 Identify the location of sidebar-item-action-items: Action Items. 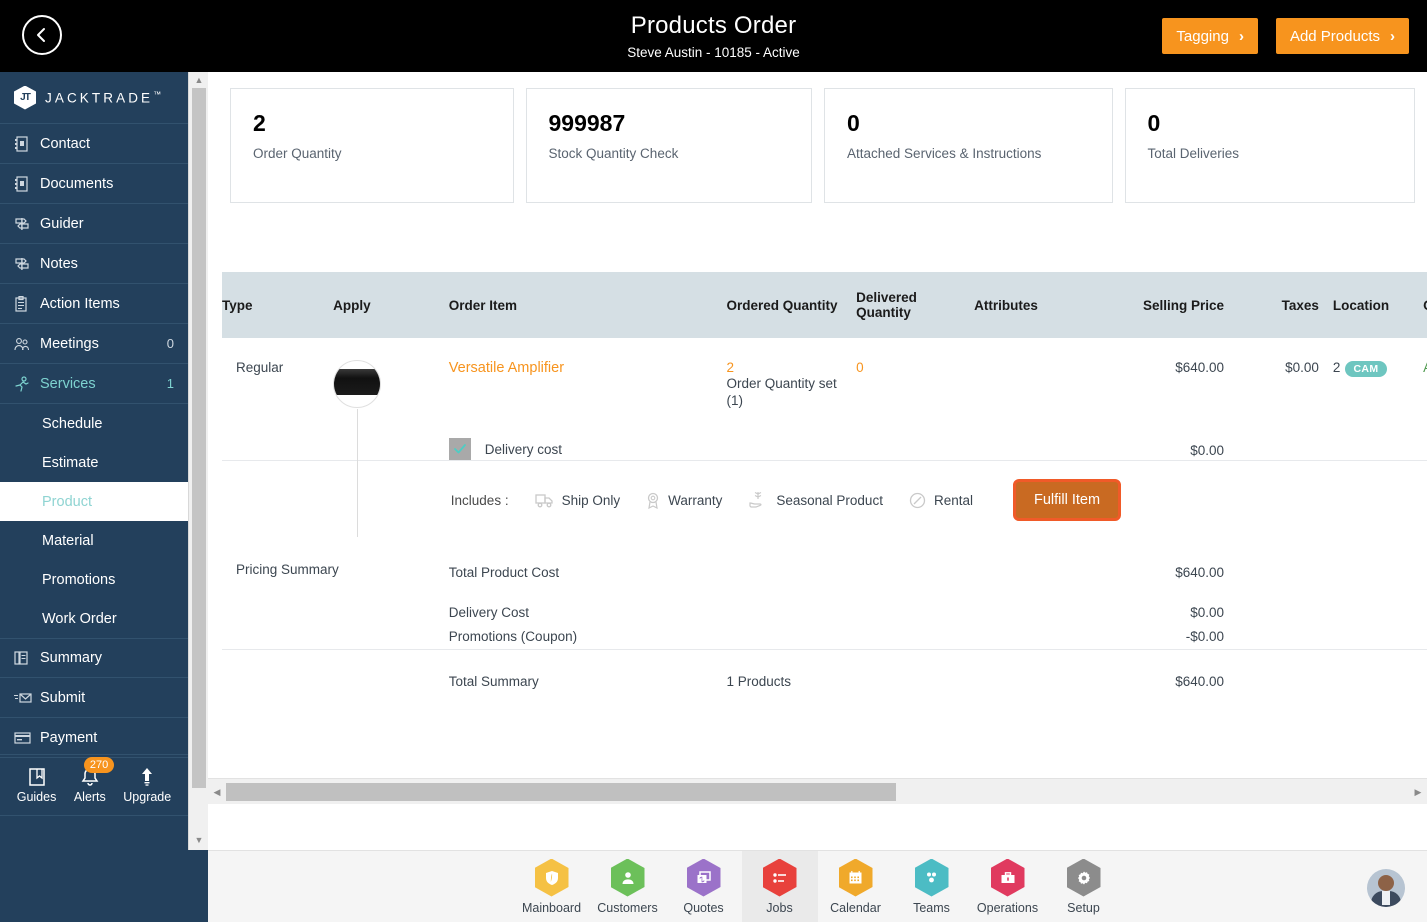
(94, 304).